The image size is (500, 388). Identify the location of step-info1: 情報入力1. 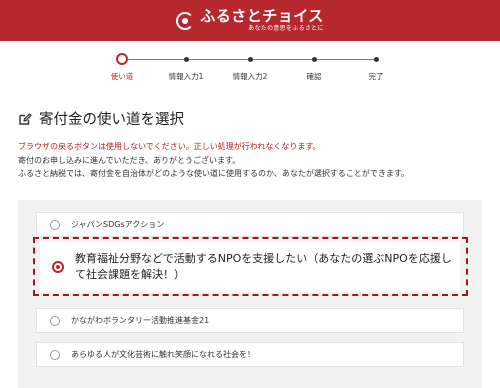
(186, 66).